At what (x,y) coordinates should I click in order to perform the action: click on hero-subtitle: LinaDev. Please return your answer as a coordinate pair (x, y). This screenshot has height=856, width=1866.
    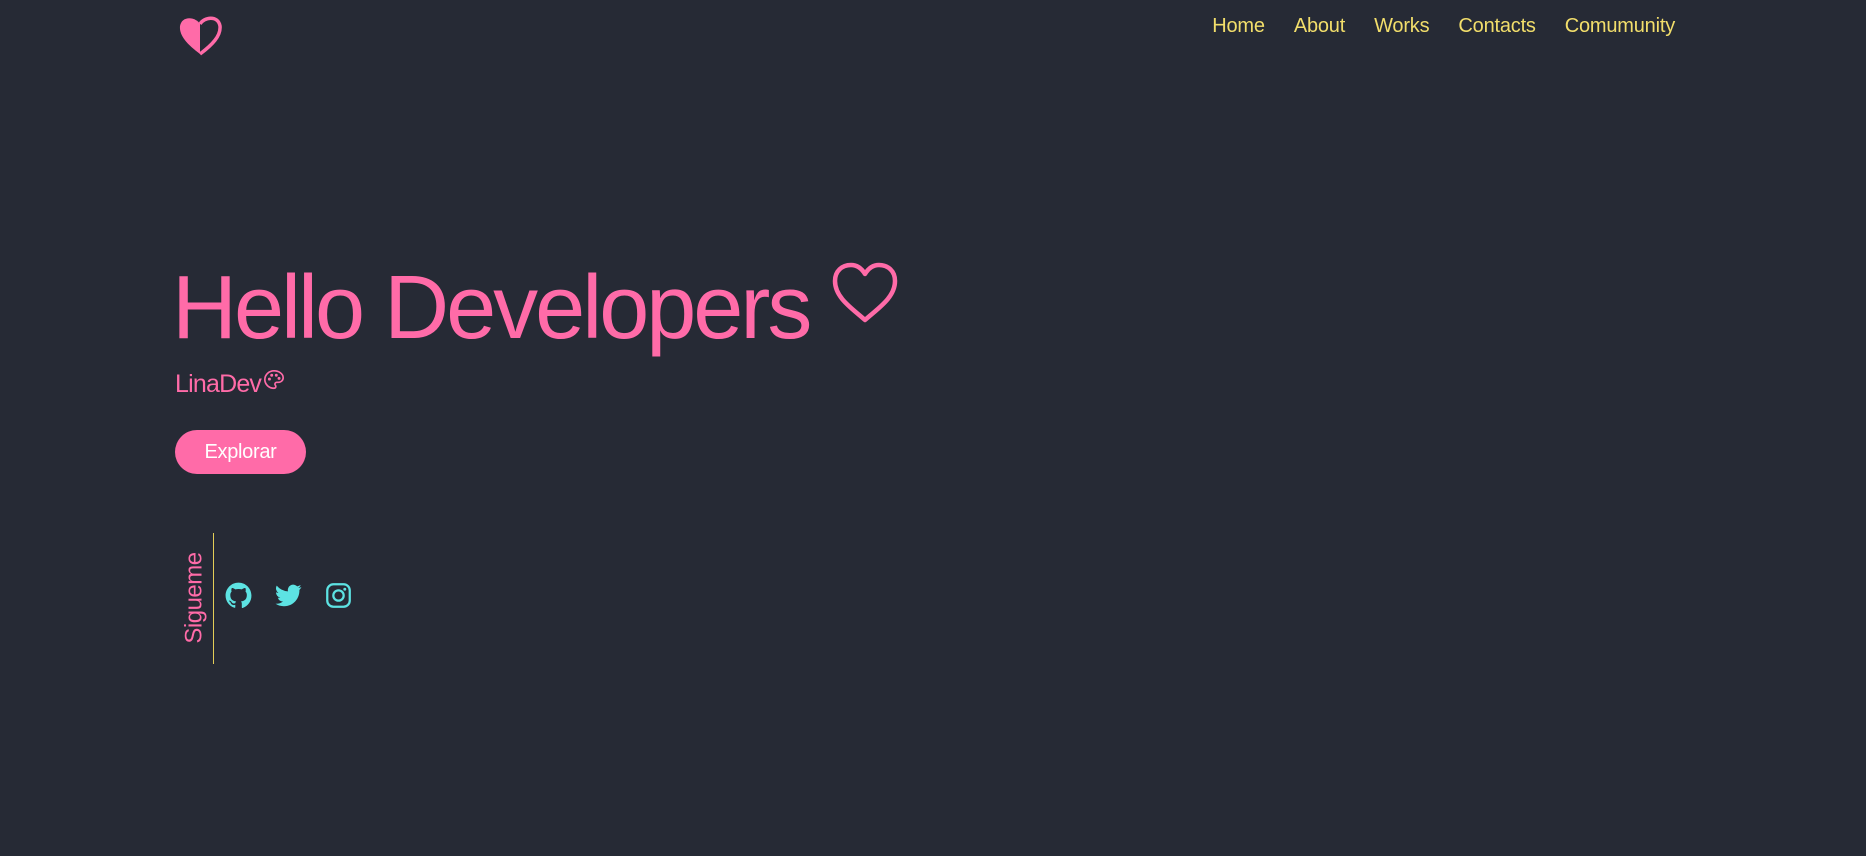
    Looking at the image, I should click on (218, 384).